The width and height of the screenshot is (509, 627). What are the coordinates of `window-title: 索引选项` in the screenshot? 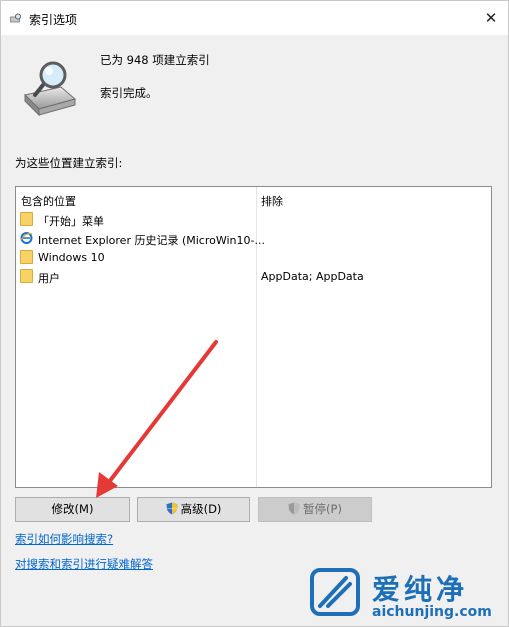 It's located at (53, 20).